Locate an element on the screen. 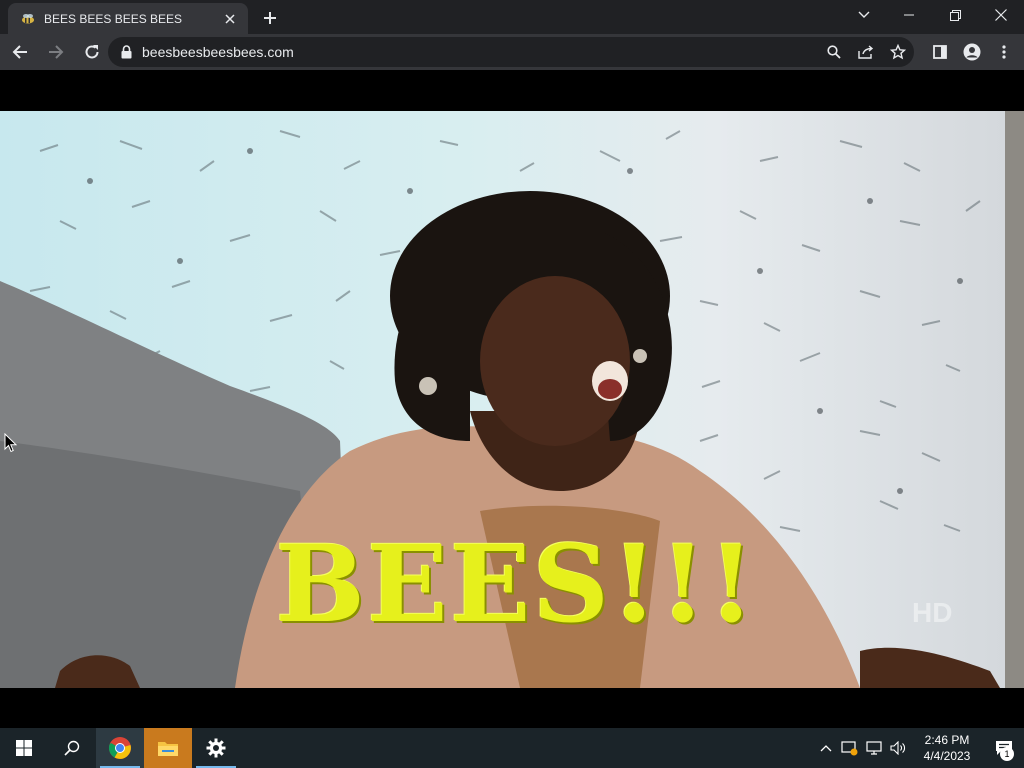  bees-caption: BEES!!! is located at coordinates (516, 583).